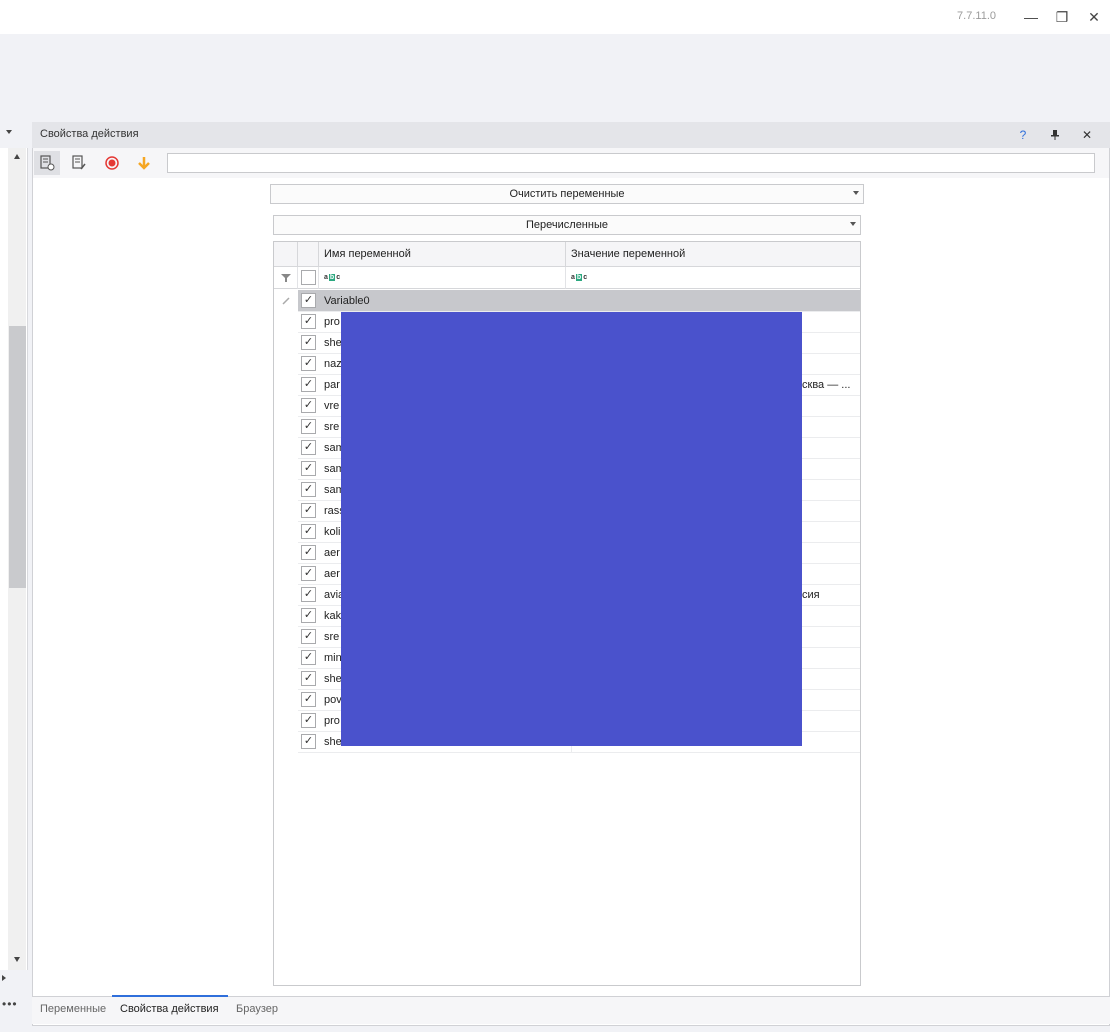 The image size is (1110, 1032). I want to click on record-button, so click(112, 163).